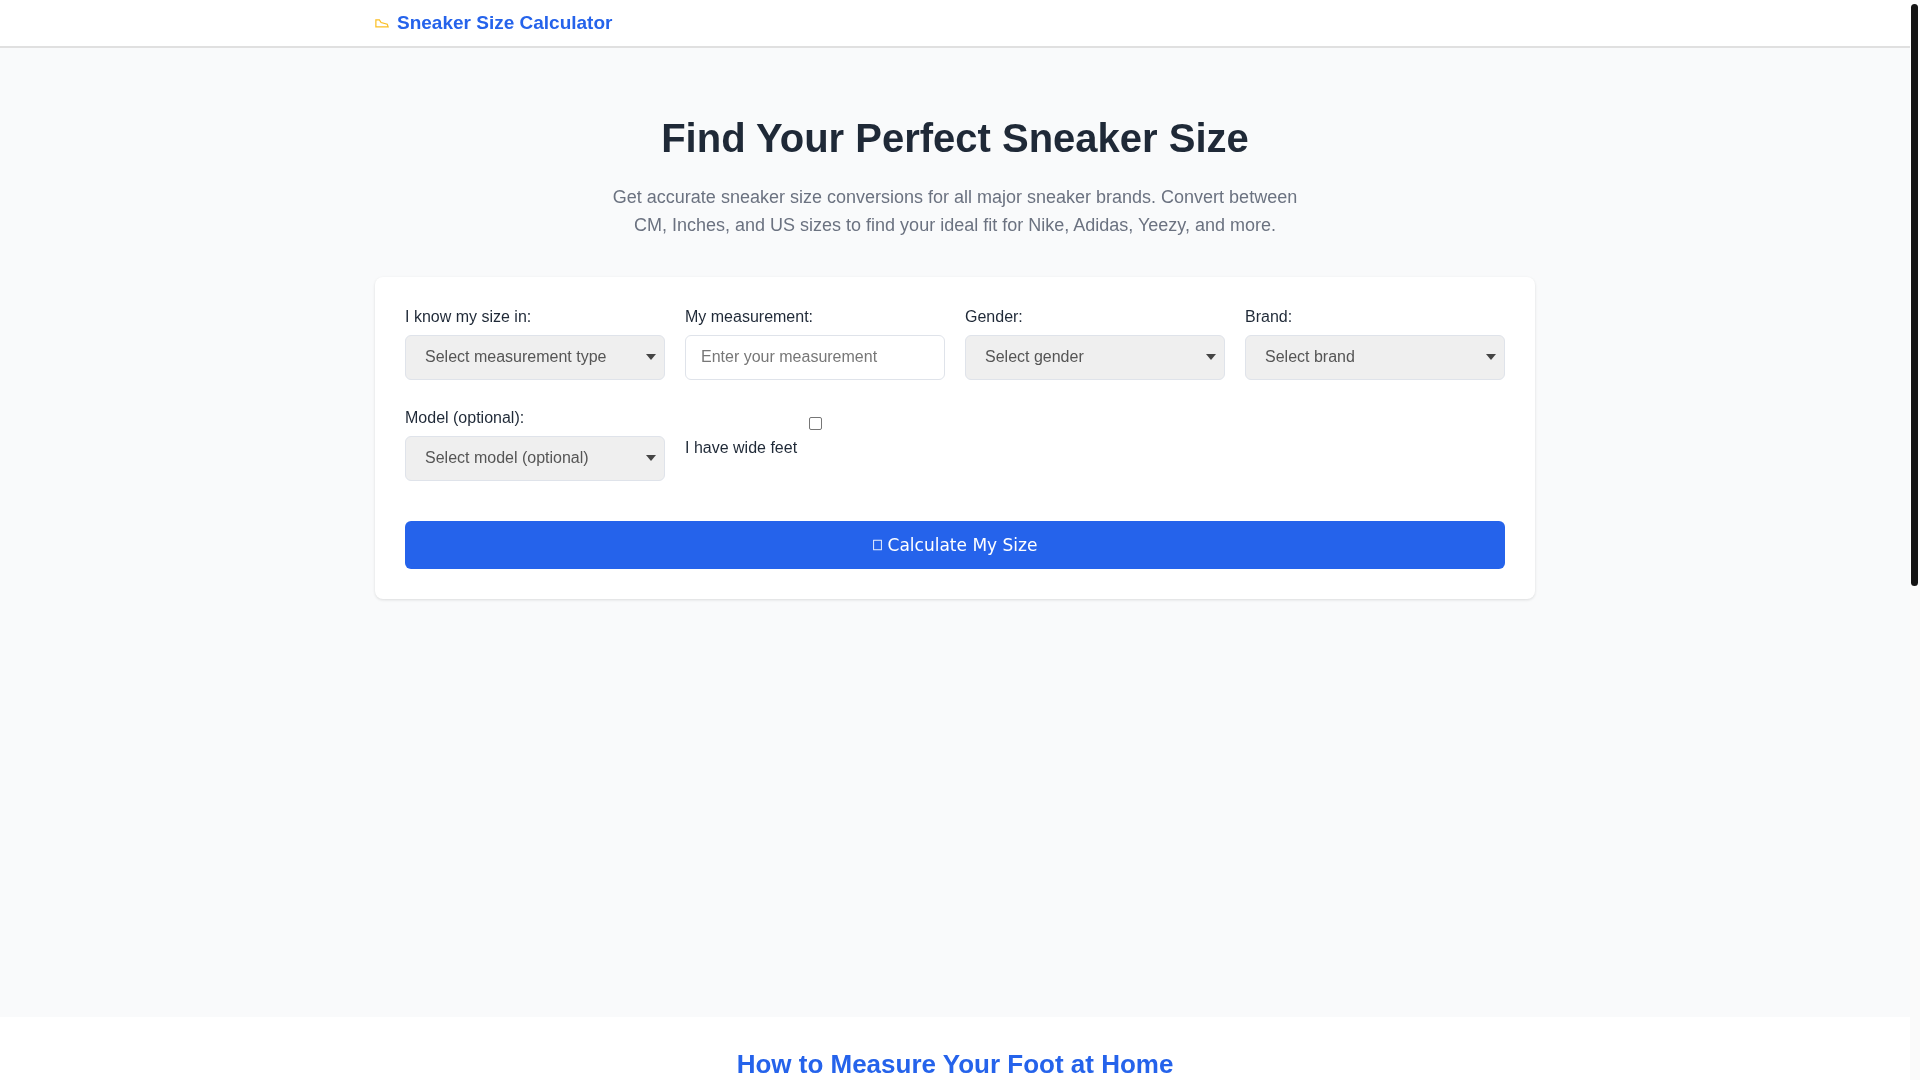  Describe the element at coordinates (1914, 295) in the screenshot. I see `scrollbar-thumb` at that location.